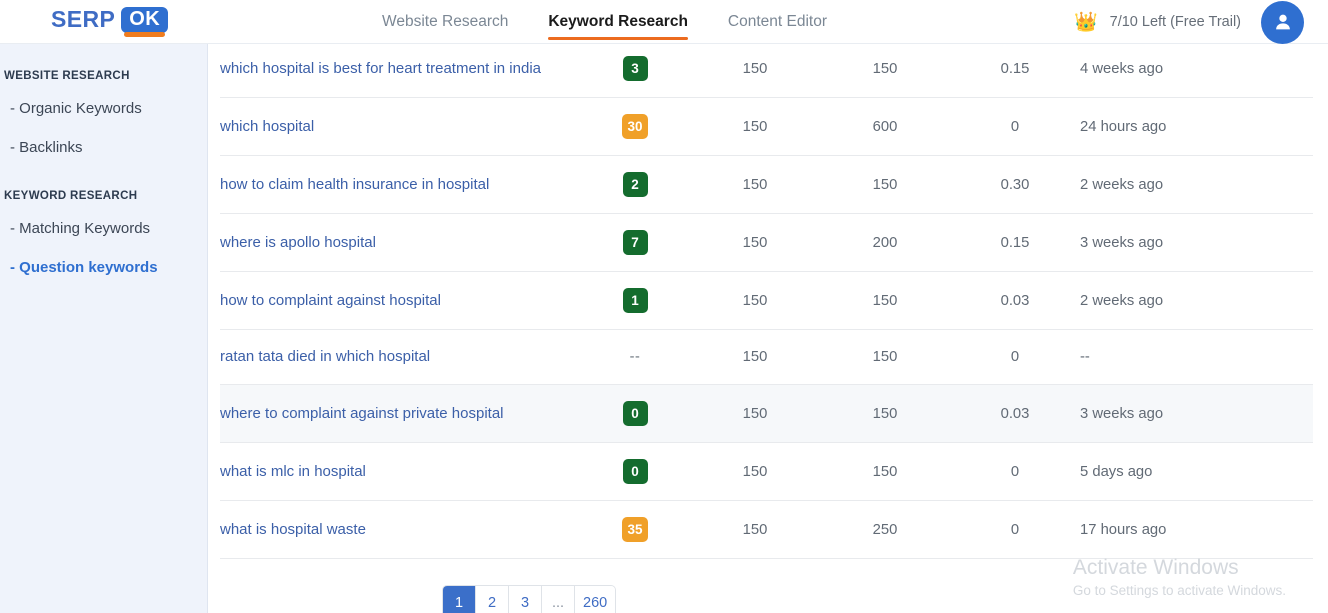 The width and height of the screenshot is (1328, 613). Describe the element at coordinates (293, 472) in the screenshot. I see `keyword-link: what is mlc in hospital` at that location.